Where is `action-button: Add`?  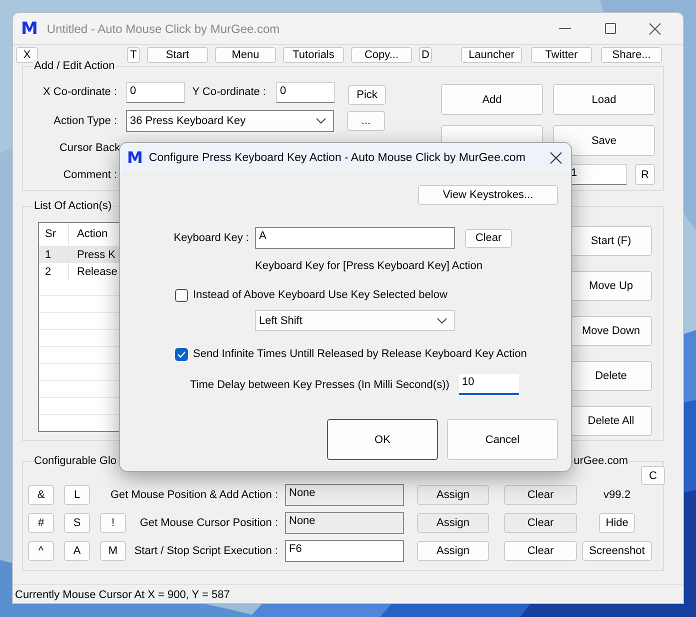 action-button: Add is located at coordinates (492, 99).